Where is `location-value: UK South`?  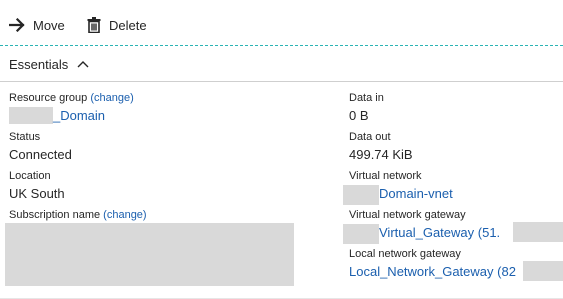 location-value: UK South is located at coordinates (37, 193).